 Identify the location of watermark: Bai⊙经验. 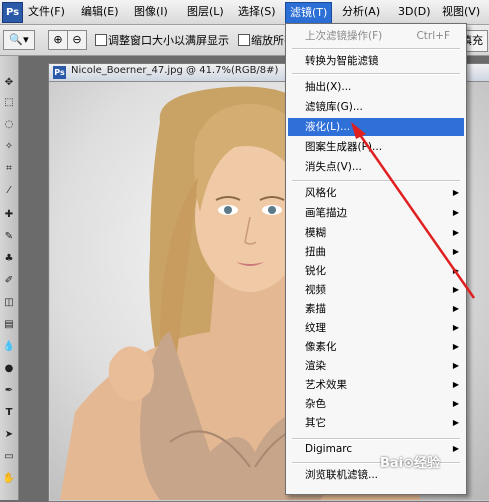
(410, 463).